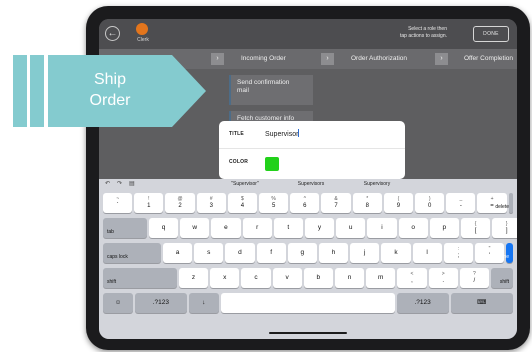 Image resolution: width=532 pixels, height=352 pixels. What do you see at coordinates (305, 199) in the screenshot?
I see `key-shift-glyph: ^` at bounding box center [305, 199].